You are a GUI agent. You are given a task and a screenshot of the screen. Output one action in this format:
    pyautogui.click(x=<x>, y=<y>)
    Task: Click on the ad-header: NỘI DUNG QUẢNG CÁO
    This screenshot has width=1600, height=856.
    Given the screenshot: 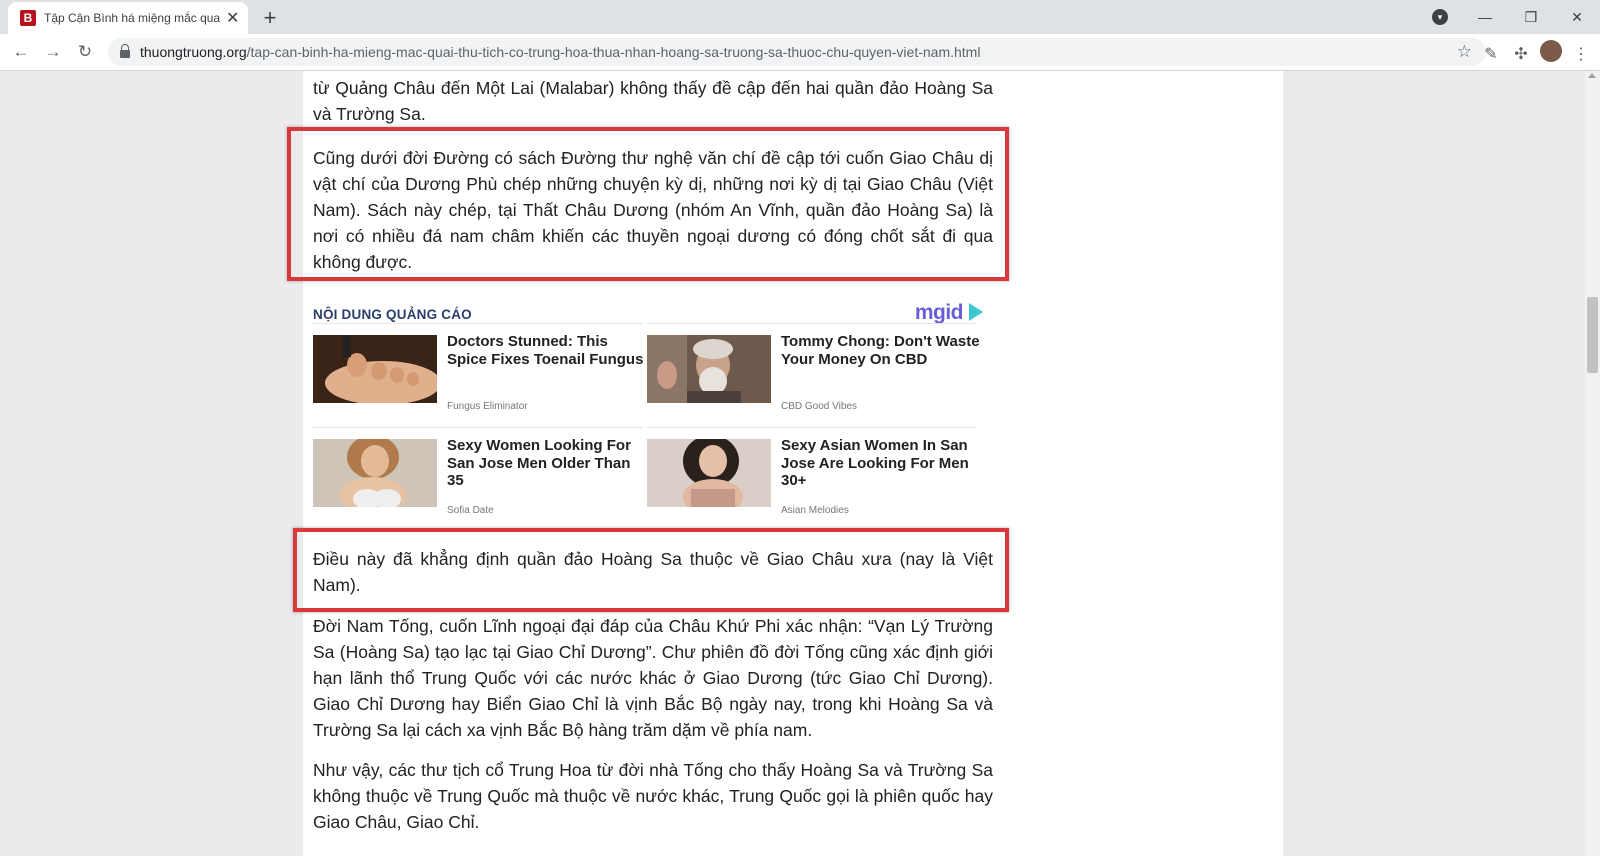 What is the action you would take?
    pyautogui.click(x=392, y=314)
    